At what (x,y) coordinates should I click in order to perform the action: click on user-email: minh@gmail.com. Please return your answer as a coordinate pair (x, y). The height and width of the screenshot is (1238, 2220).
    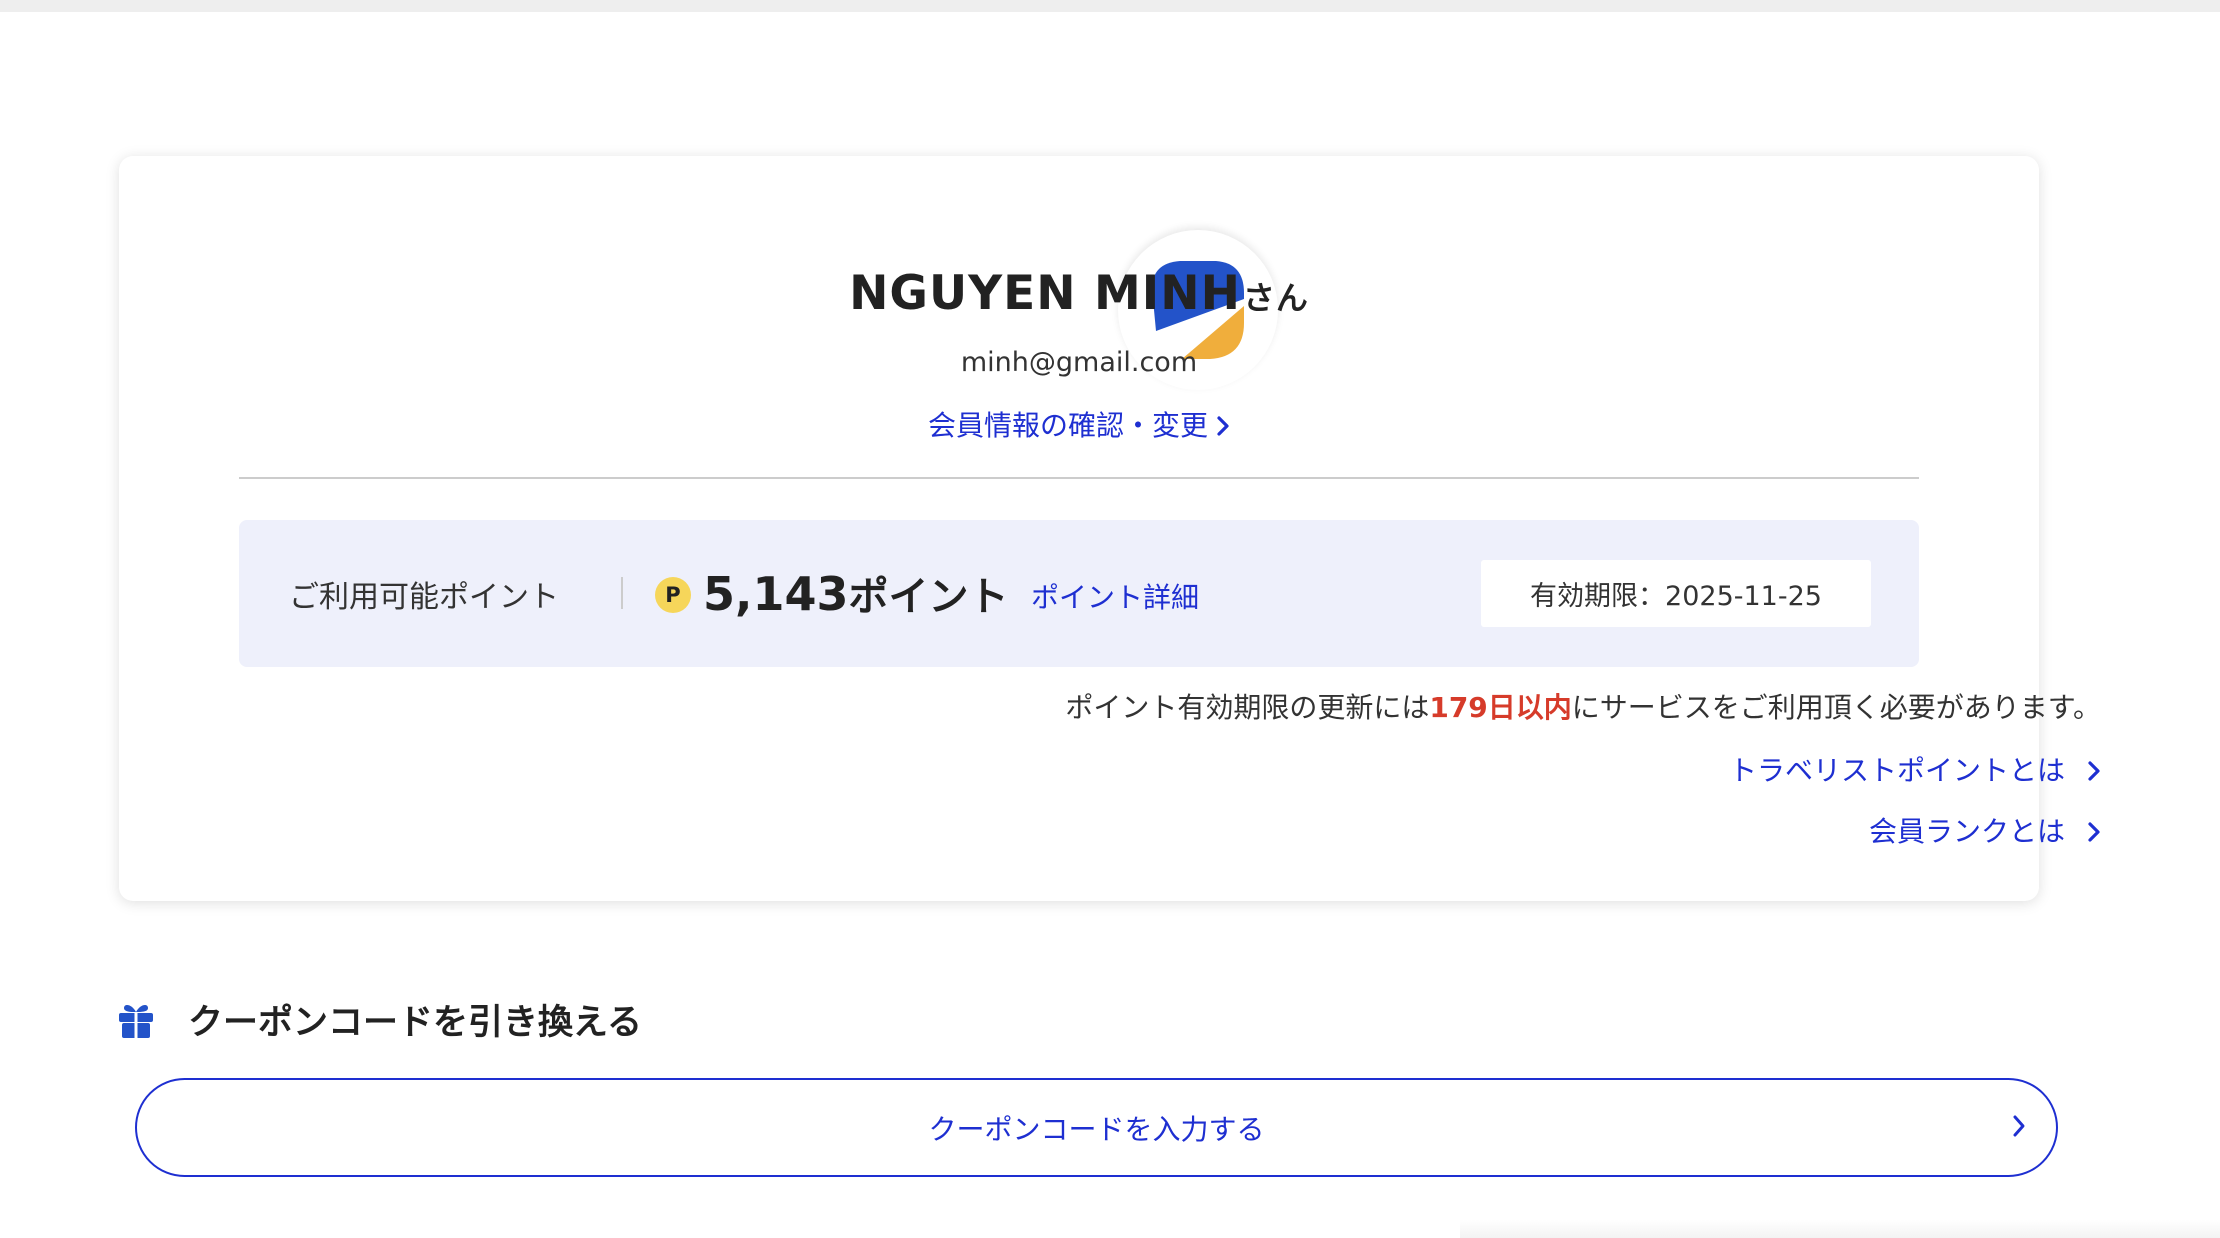
    Looking at the image, I should click on (1079, 362).